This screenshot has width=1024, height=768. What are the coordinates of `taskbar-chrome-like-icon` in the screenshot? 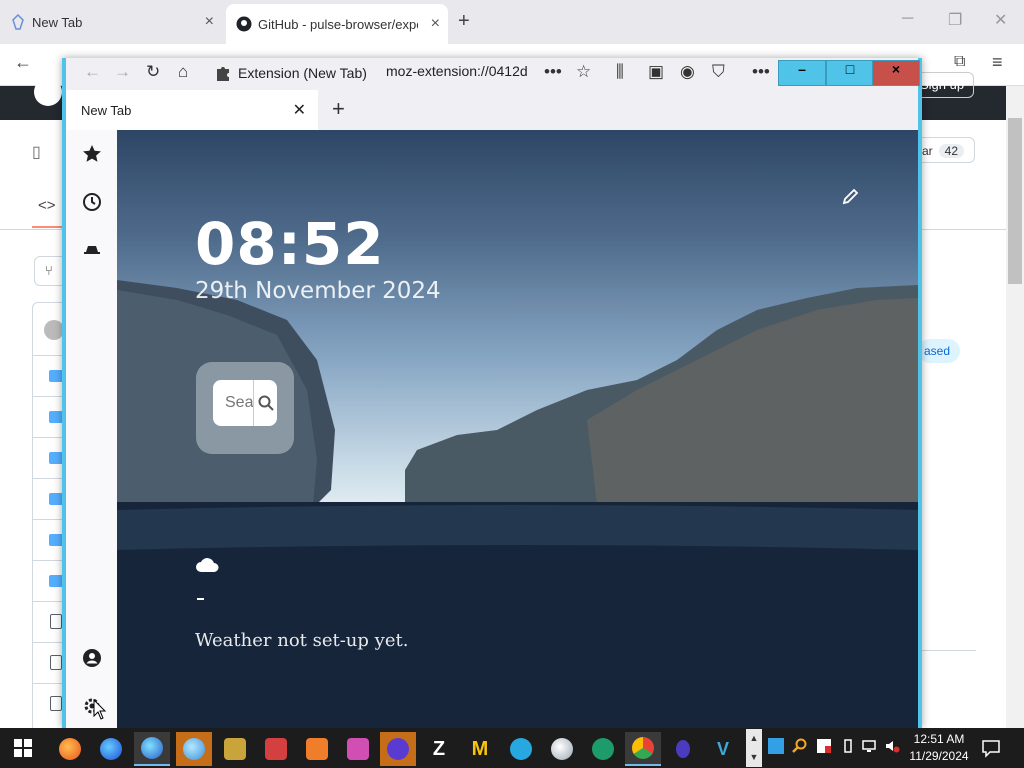 It's located at (643, 749).